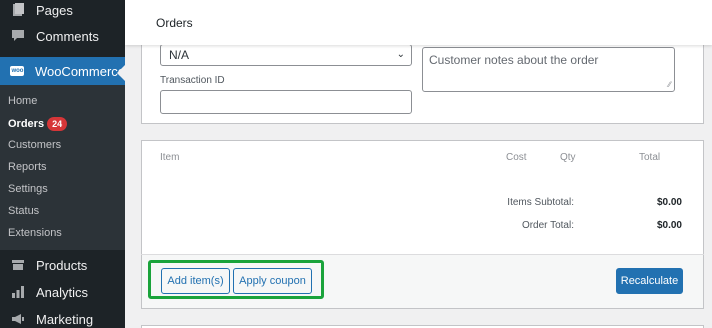  I want to click on payment-method-value: N/A, so click(179, 55).